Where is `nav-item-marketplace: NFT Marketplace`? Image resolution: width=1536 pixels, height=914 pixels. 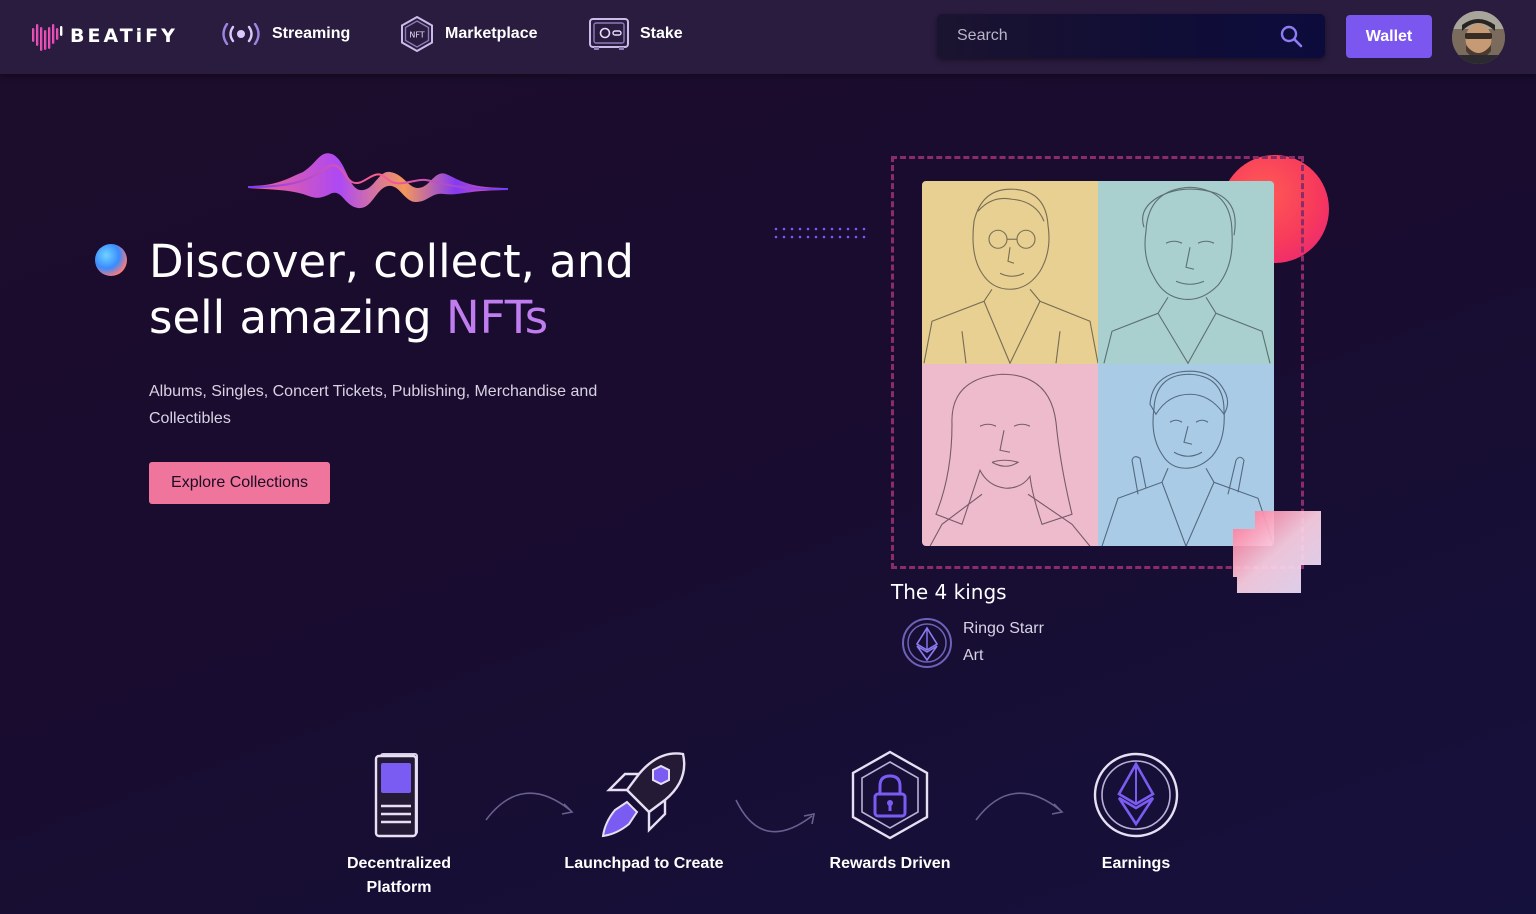
nav-item-marketplace: NFT Marketplace is located at coordinates (468, 34).